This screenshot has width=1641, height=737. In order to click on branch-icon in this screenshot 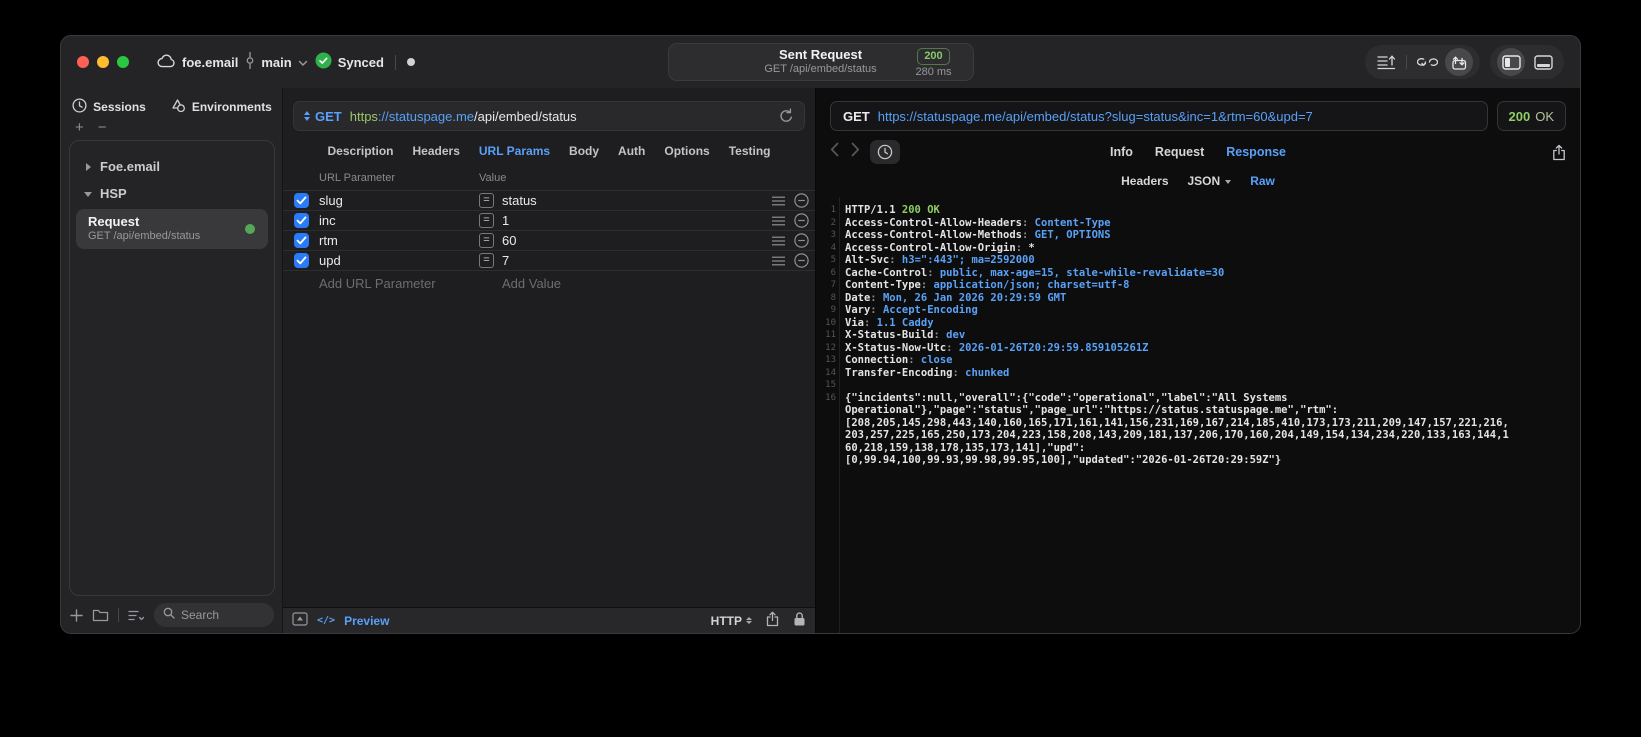, I will do `click(250, 62)`.